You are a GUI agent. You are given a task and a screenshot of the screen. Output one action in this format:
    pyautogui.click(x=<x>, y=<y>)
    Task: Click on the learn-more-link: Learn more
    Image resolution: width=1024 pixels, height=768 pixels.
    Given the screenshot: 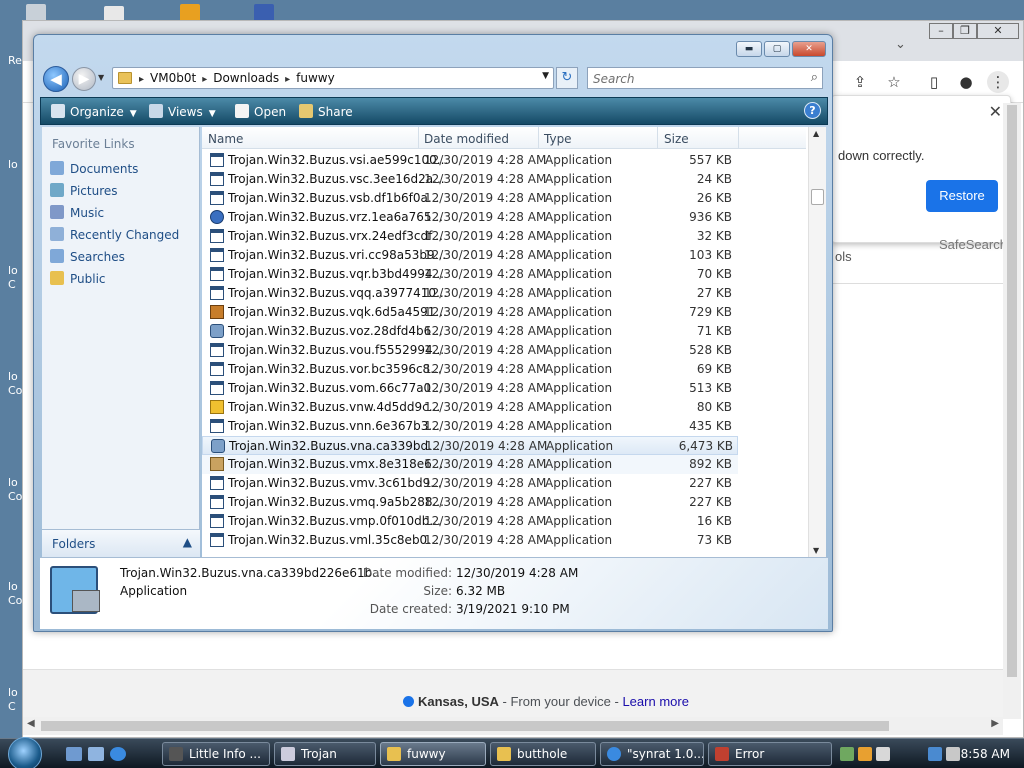 What is the action you would take?
    pyautogui.click(x=655, y=701)
    